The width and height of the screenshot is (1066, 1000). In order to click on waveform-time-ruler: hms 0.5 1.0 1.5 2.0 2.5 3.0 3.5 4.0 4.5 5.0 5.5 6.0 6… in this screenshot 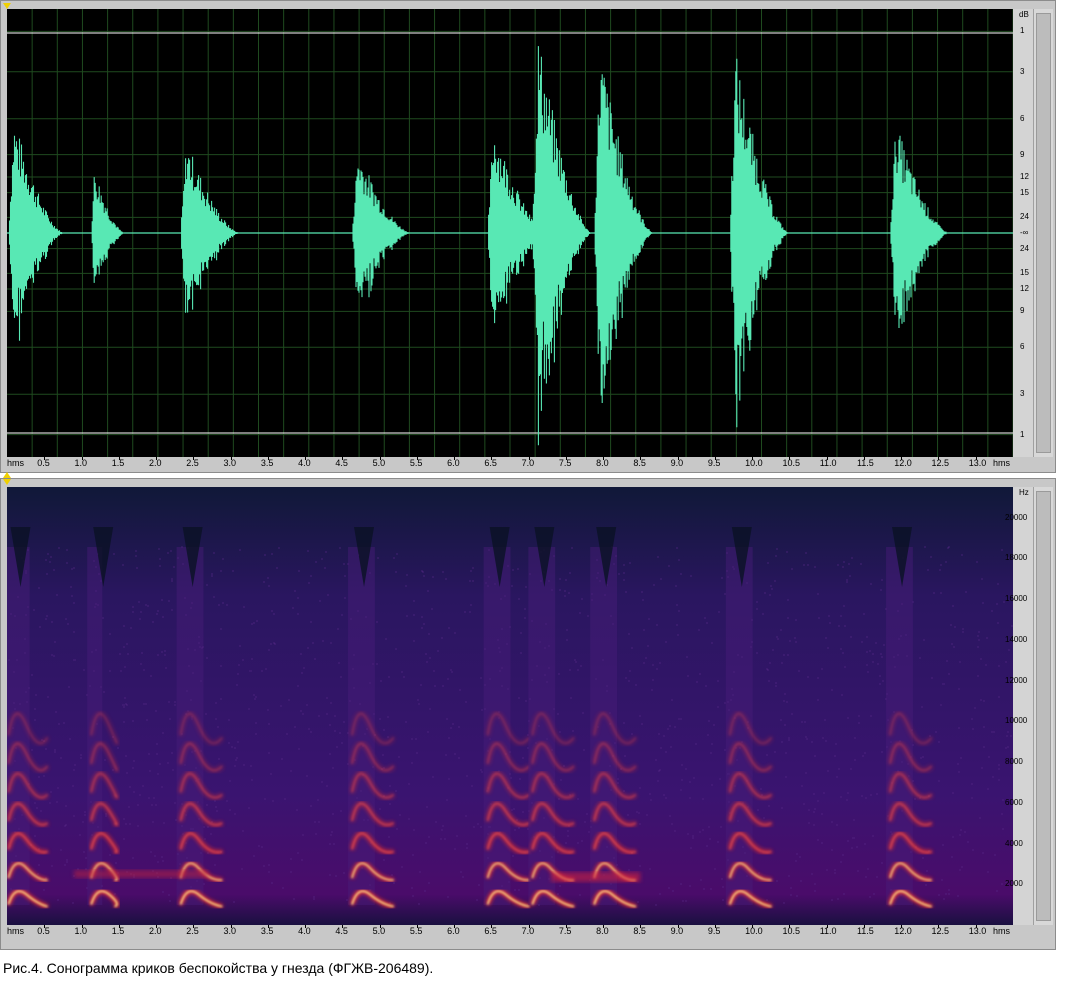, I will do `click(510, 464)`.